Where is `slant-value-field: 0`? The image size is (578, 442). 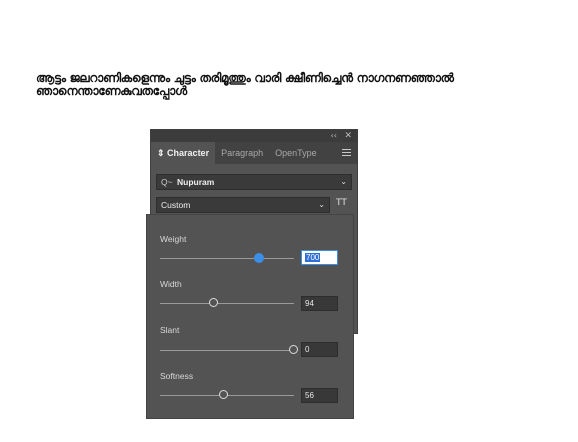
slant-value-field: 0 is located at coordinates (319, 349).